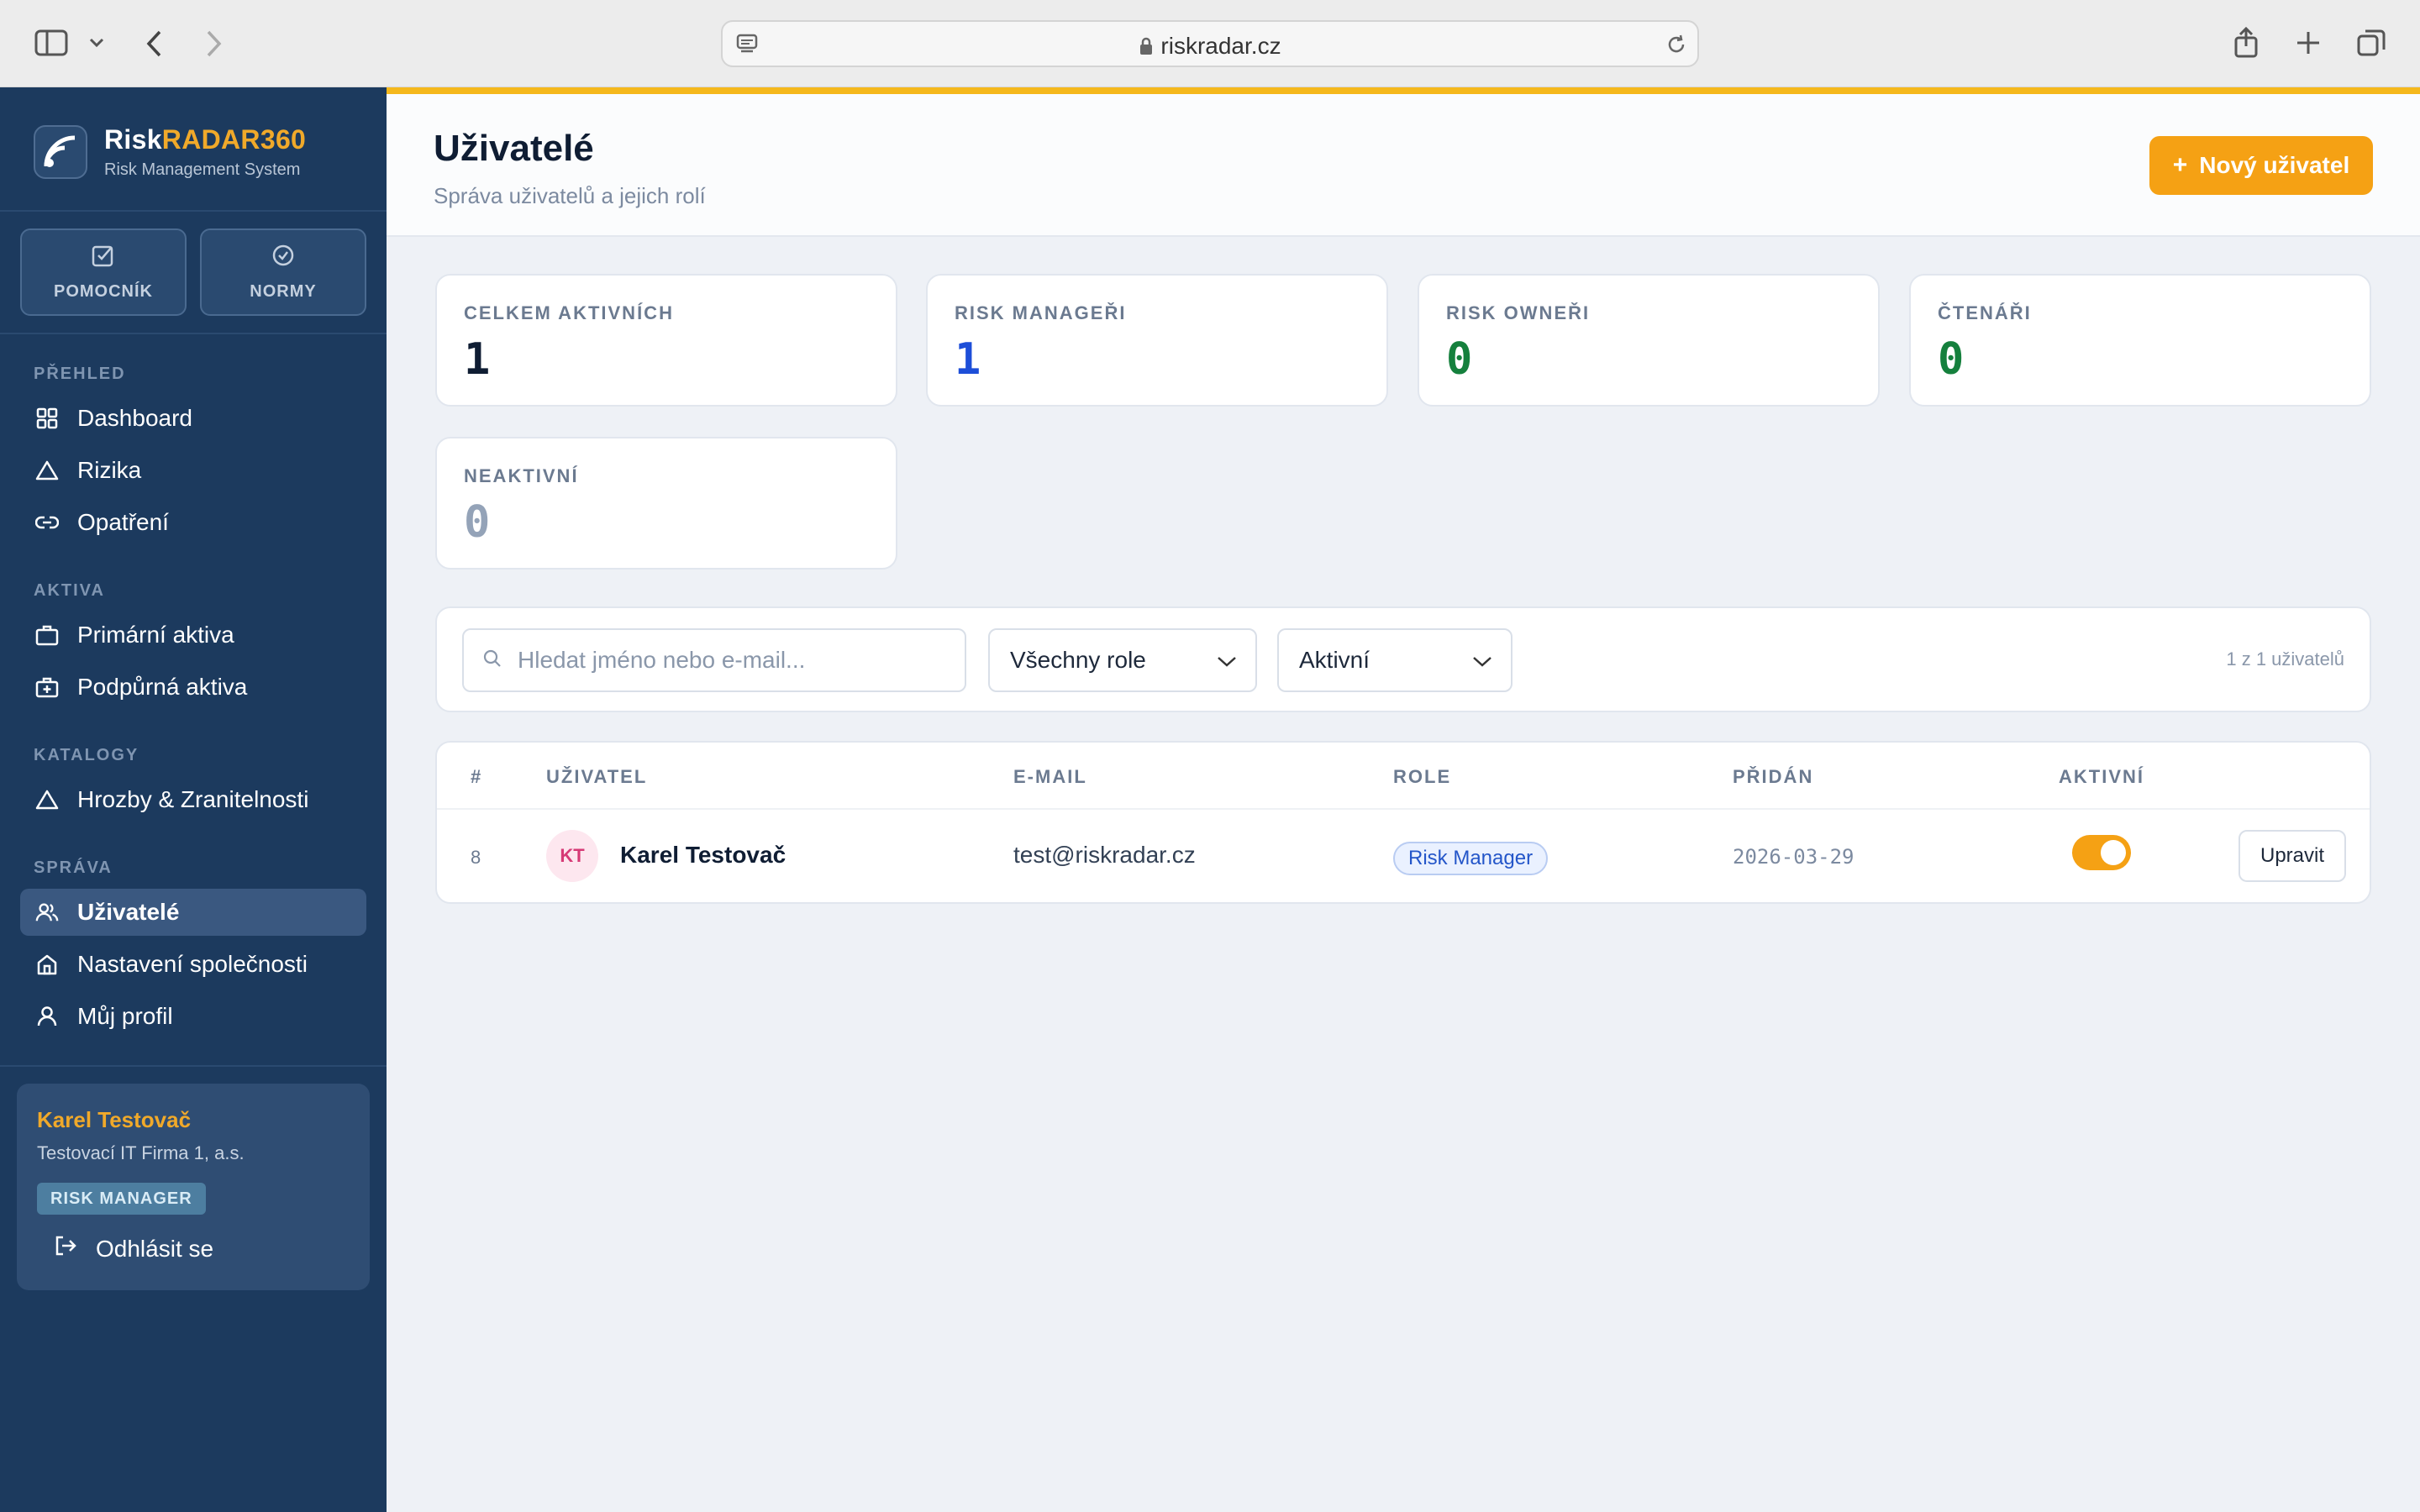 This screenshot has height=1512, width=2420. Describe the element at coordinates (1518, 312) in the screenshot. I see `stat-label: RISK OWNEŘI` at that location.